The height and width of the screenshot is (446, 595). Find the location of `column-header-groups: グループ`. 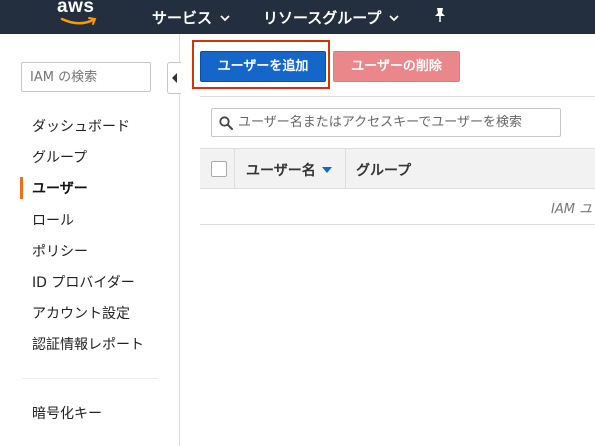

column-header-groups: グループ is located at coordinates (383, 170).